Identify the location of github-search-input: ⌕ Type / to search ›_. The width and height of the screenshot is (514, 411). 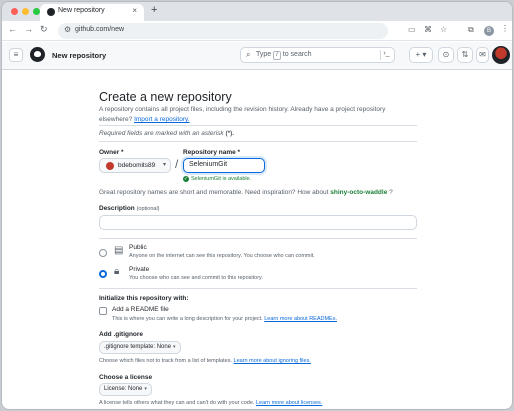
(317, 55).